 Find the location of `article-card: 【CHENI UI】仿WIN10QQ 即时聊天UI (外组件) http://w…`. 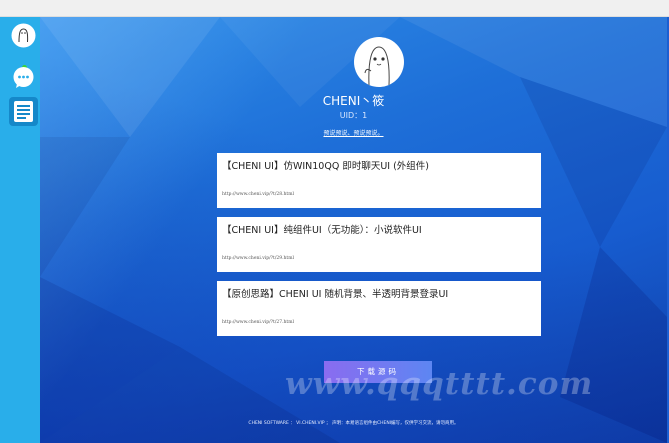

article-card: 【CHENI UI】仿WIN10QQ 即时聊天UI (外组件) http://w… is located at coordinates (379, 180).